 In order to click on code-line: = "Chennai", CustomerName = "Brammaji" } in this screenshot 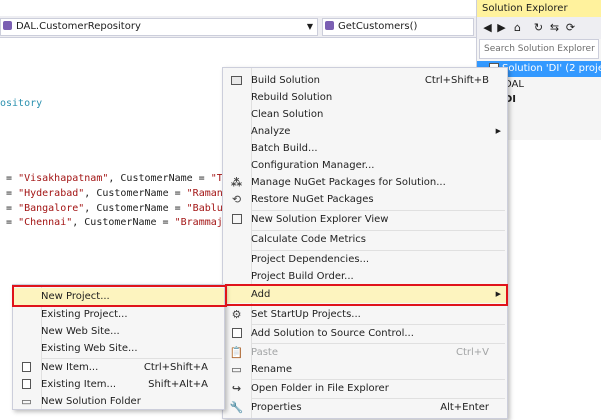, I will do `click(123, 223)`.